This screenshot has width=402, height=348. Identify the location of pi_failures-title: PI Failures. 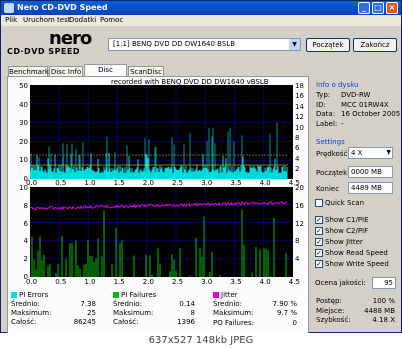
(134, 295).